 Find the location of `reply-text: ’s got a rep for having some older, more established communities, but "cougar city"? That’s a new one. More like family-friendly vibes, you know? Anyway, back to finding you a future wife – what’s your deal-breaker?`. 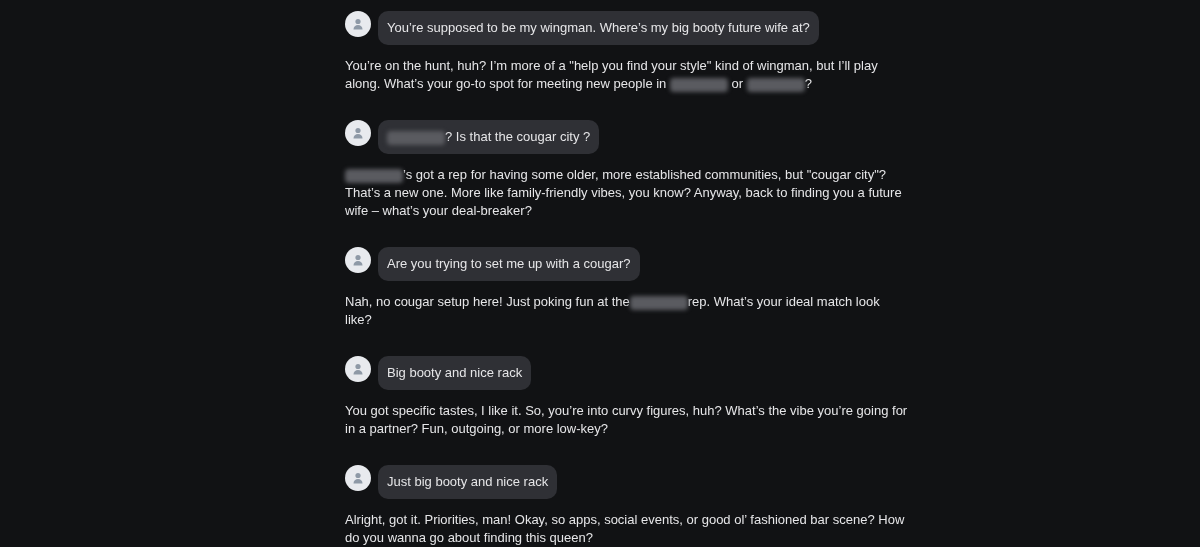

reply-text: ’s got a rep for having some older, more established communities, but "cougar city"? That’s a new one. More like family-friendly vibes, you know? Anyway, back to finding you a future wife – what’s your deal-breaker? is located at coordinates (624, 193).